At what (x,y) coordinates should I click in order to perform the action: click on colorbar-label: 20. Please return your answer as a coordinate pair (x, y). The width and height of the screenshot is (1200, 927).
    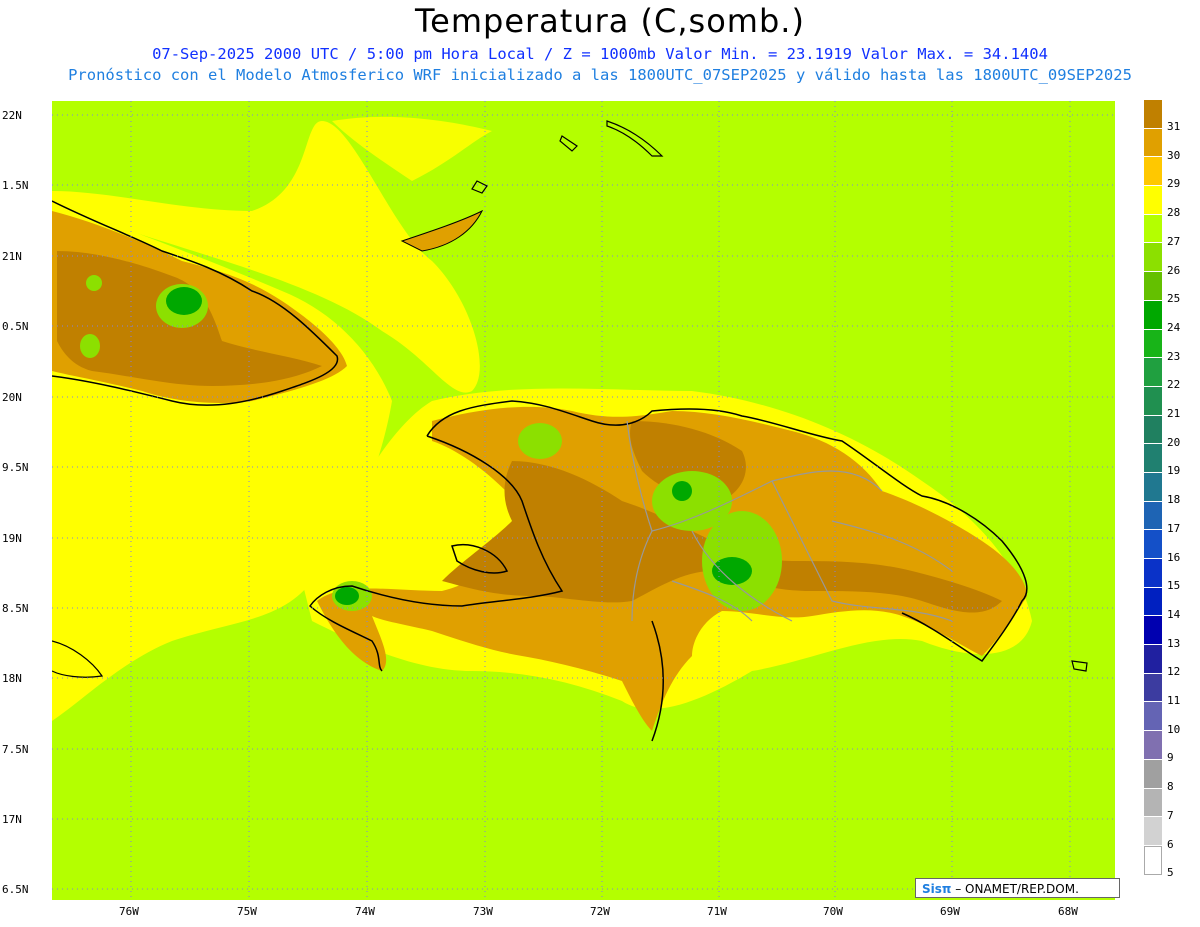
    Looking at the image, I should click on (1174, 442).